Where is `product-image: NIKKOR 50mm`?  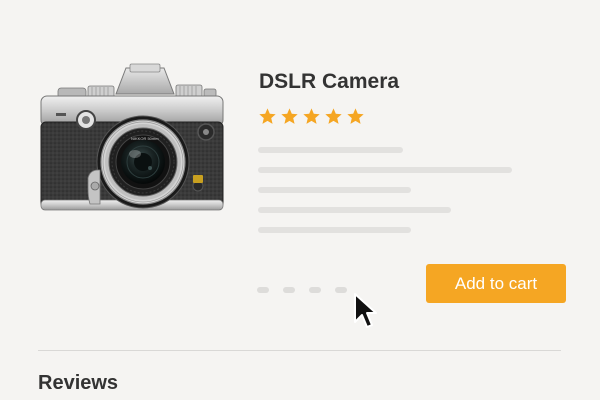
product-image: NIKKOR 50mm is located at coordinates (133, 136).